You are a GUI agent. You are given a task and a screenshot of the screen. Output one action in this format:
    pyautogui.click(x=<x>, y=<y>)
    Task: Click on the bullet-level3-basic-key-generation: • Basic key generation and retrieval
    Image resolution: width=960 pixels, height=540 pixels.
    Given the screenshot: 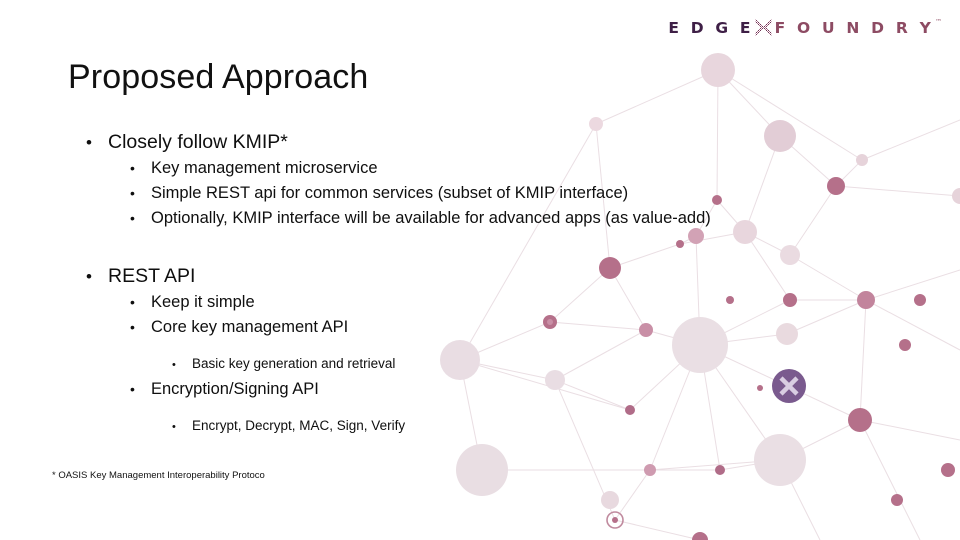 What is the action you would take?
    pyautogui.click(x=544, y=364)
    